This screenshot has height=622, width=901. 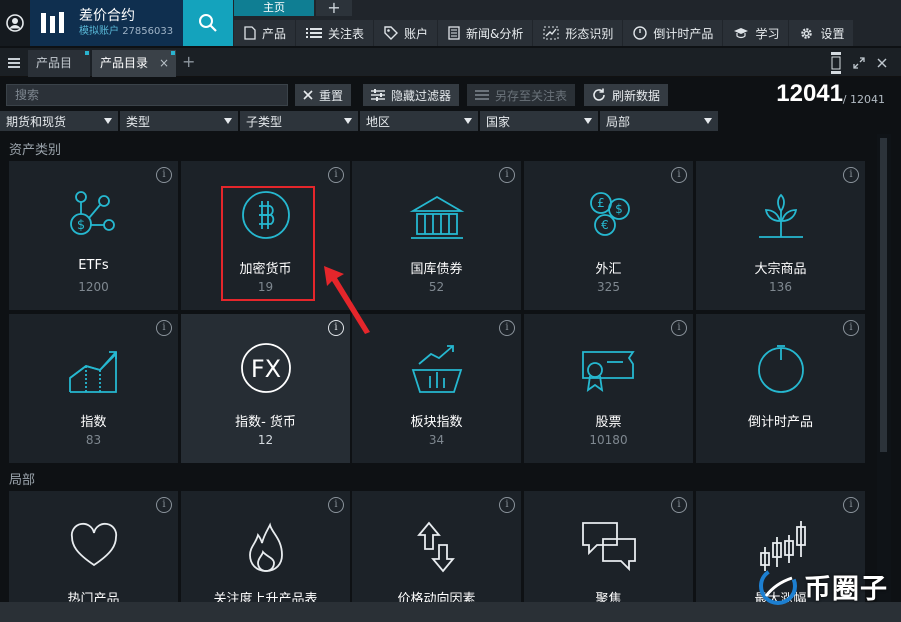 I want to click on filter-country: 国家, so click(x=539, y=121).